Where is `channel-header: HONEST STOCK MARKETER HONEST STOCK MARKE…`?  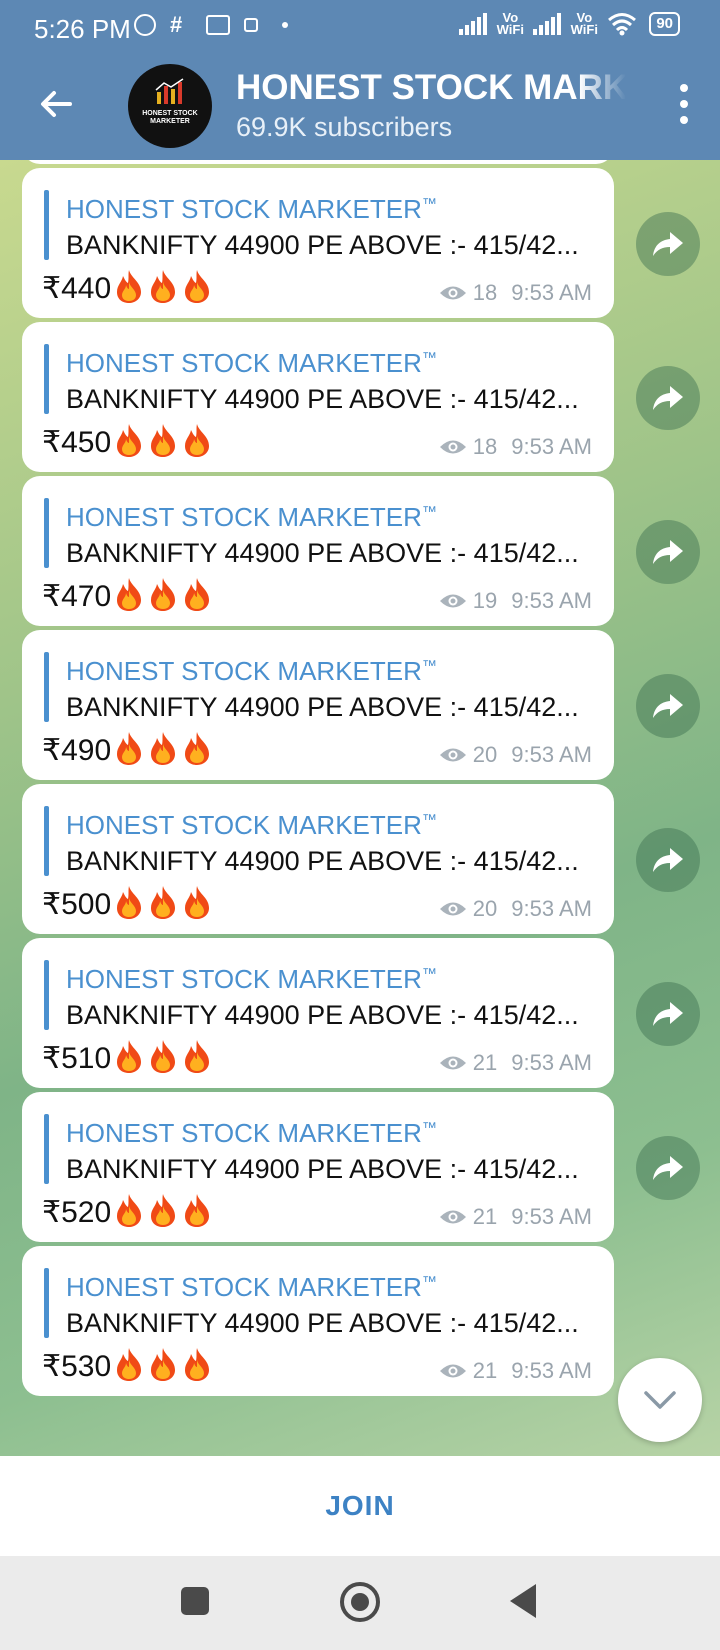 channel-header: HONEST STOCK MARKETER HONEST STOCK MARKE… is located at coordinates (360, 109).